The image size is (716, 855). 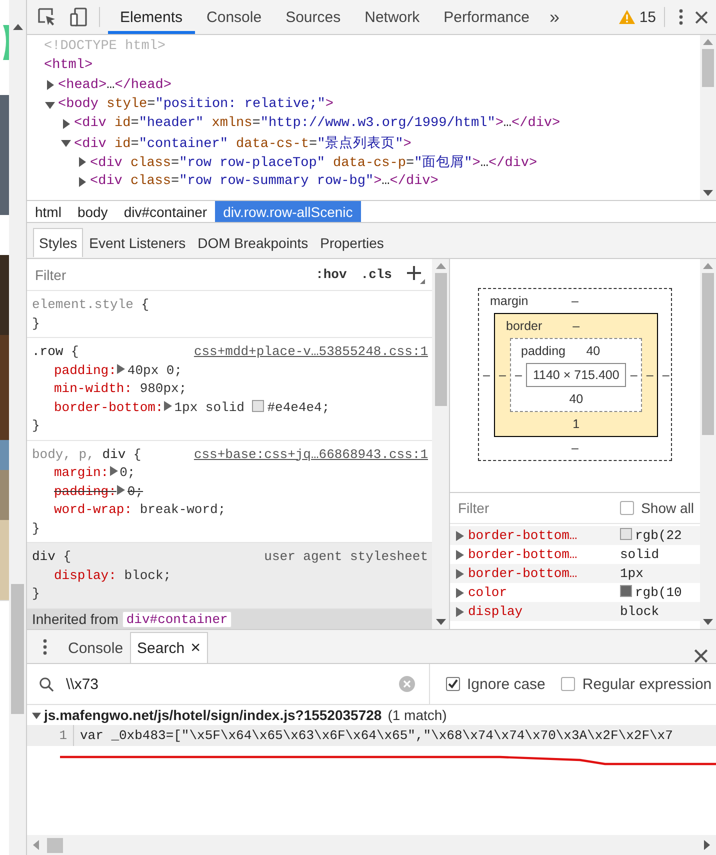 What do you see at coordinates (313, 17) in the screenshot?
I see `panel-tab: Sources` at bounding box center [313, 17].